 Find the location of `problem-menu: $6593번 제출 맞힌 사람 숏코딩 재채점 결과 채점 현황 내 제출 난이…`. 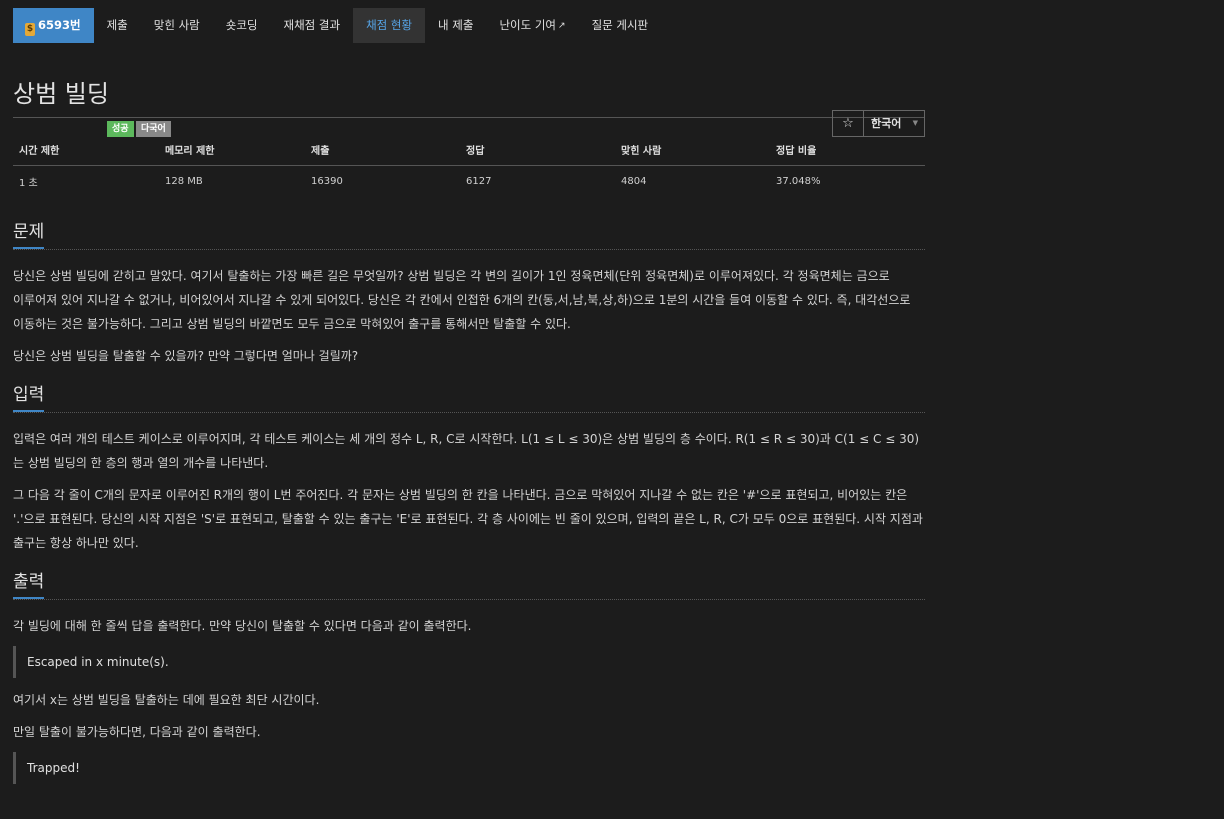

problem-menu: $6593번 제출 맞힌 사람 숏코딩 재채점 결과 채점 현황 내 제출 난이… is located at coordinates (469, 25).